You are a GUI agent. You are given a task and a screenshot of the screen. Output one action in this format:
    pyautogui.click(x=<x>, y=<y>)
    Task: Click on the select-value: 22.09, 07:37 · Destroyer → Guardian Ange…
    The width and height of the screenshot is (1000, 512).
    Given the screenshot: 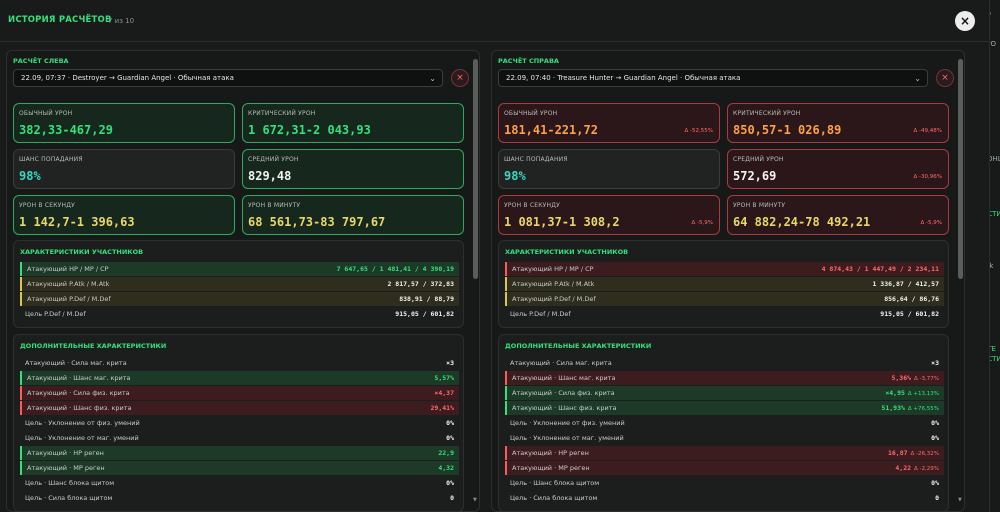 What is the action you would take?
    pyautogui.click(x=127, y=78)
    